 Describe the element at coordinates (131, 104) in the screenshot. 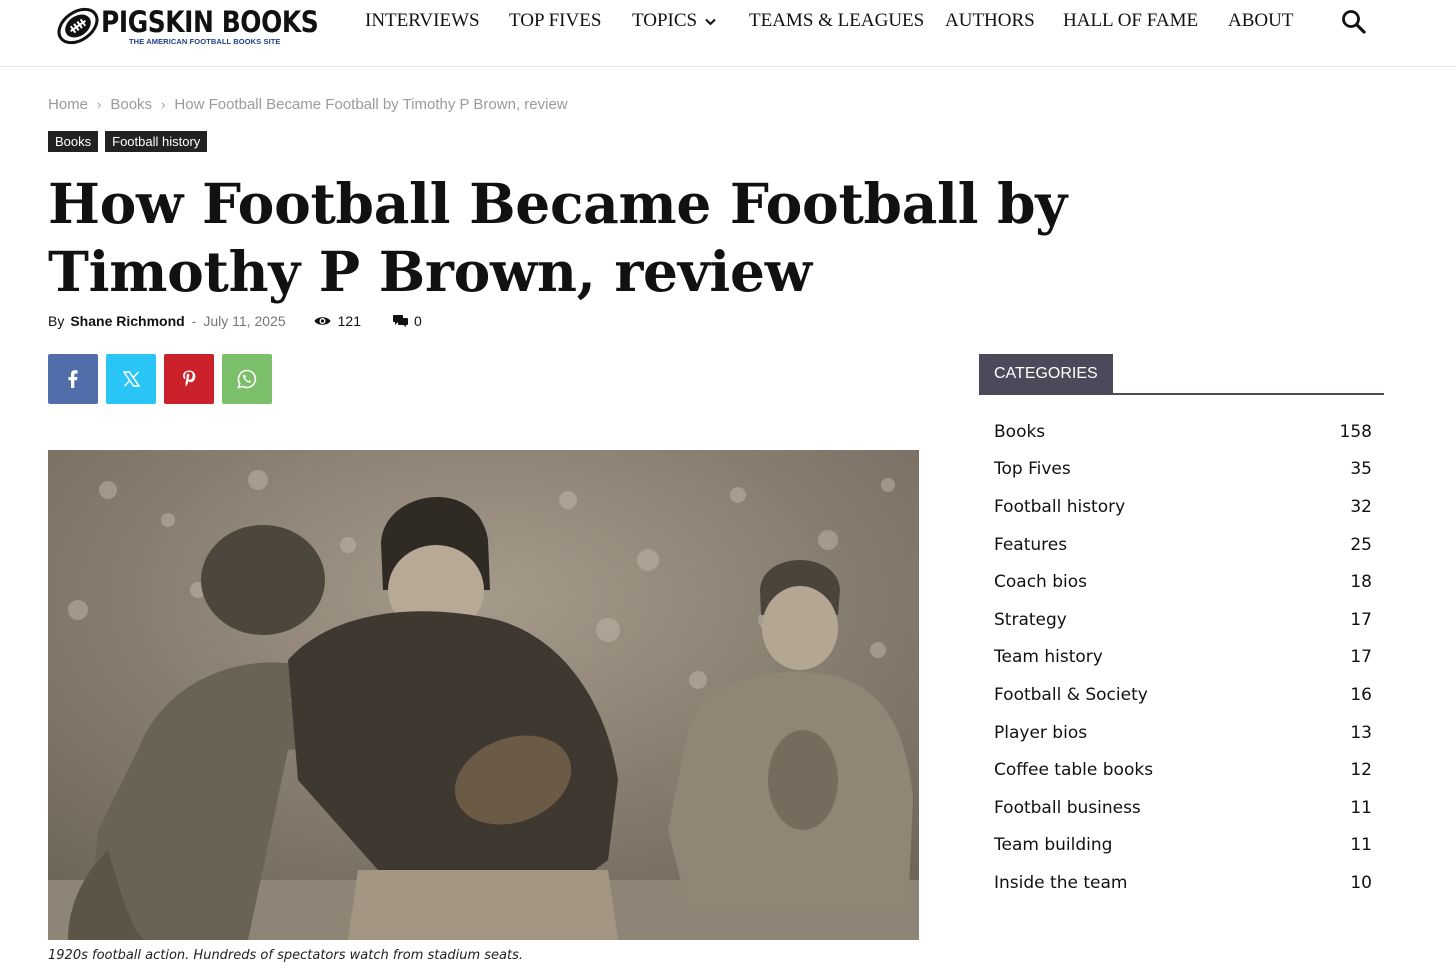

I see `breadcrumb-books: Books` at that location.